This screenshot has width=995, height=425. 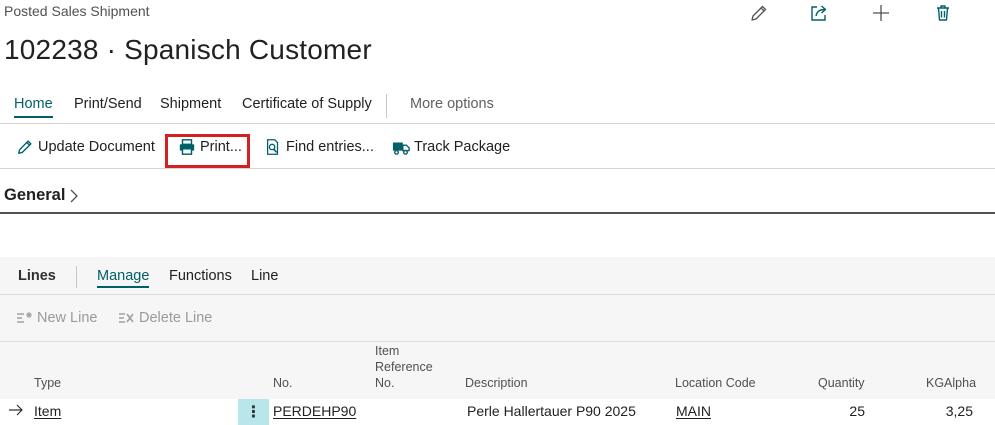 I want to click on row-arrow-icon, so click(x=16, y=410).